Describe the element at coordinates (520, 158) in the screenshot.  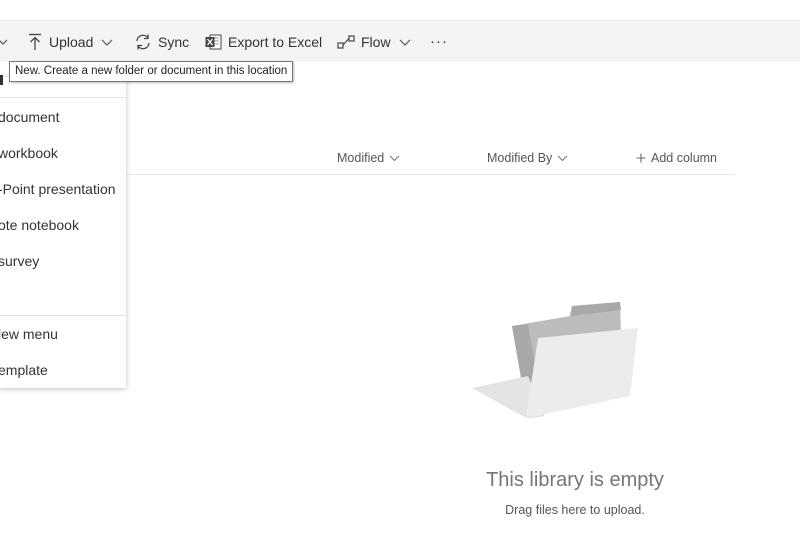
I see `column-header-label: Modified By` at that location.